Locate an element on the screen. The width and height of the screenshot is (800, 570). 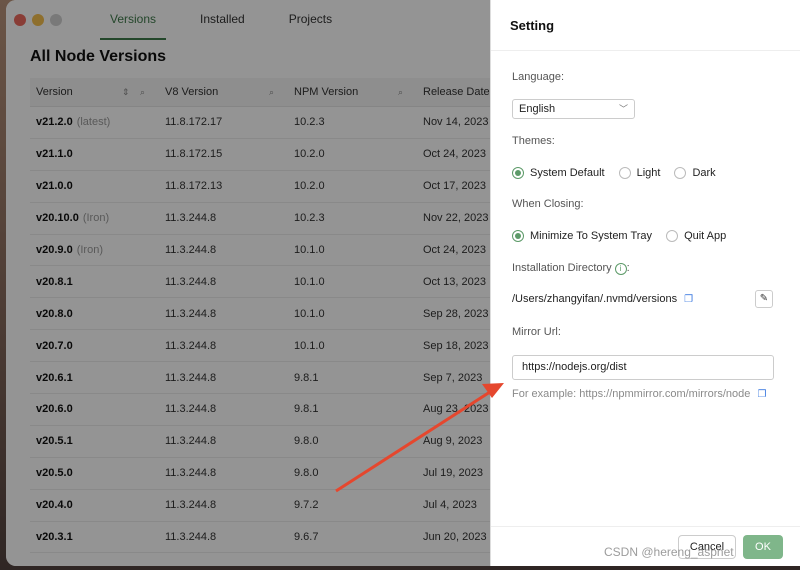
annotation-arrow is located at coordinates (419, 438).